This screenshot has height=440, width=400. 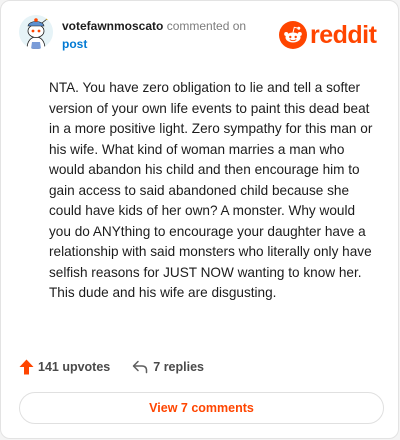 I want to click on snoo-avatar-icon, so click(x=36, y=32).